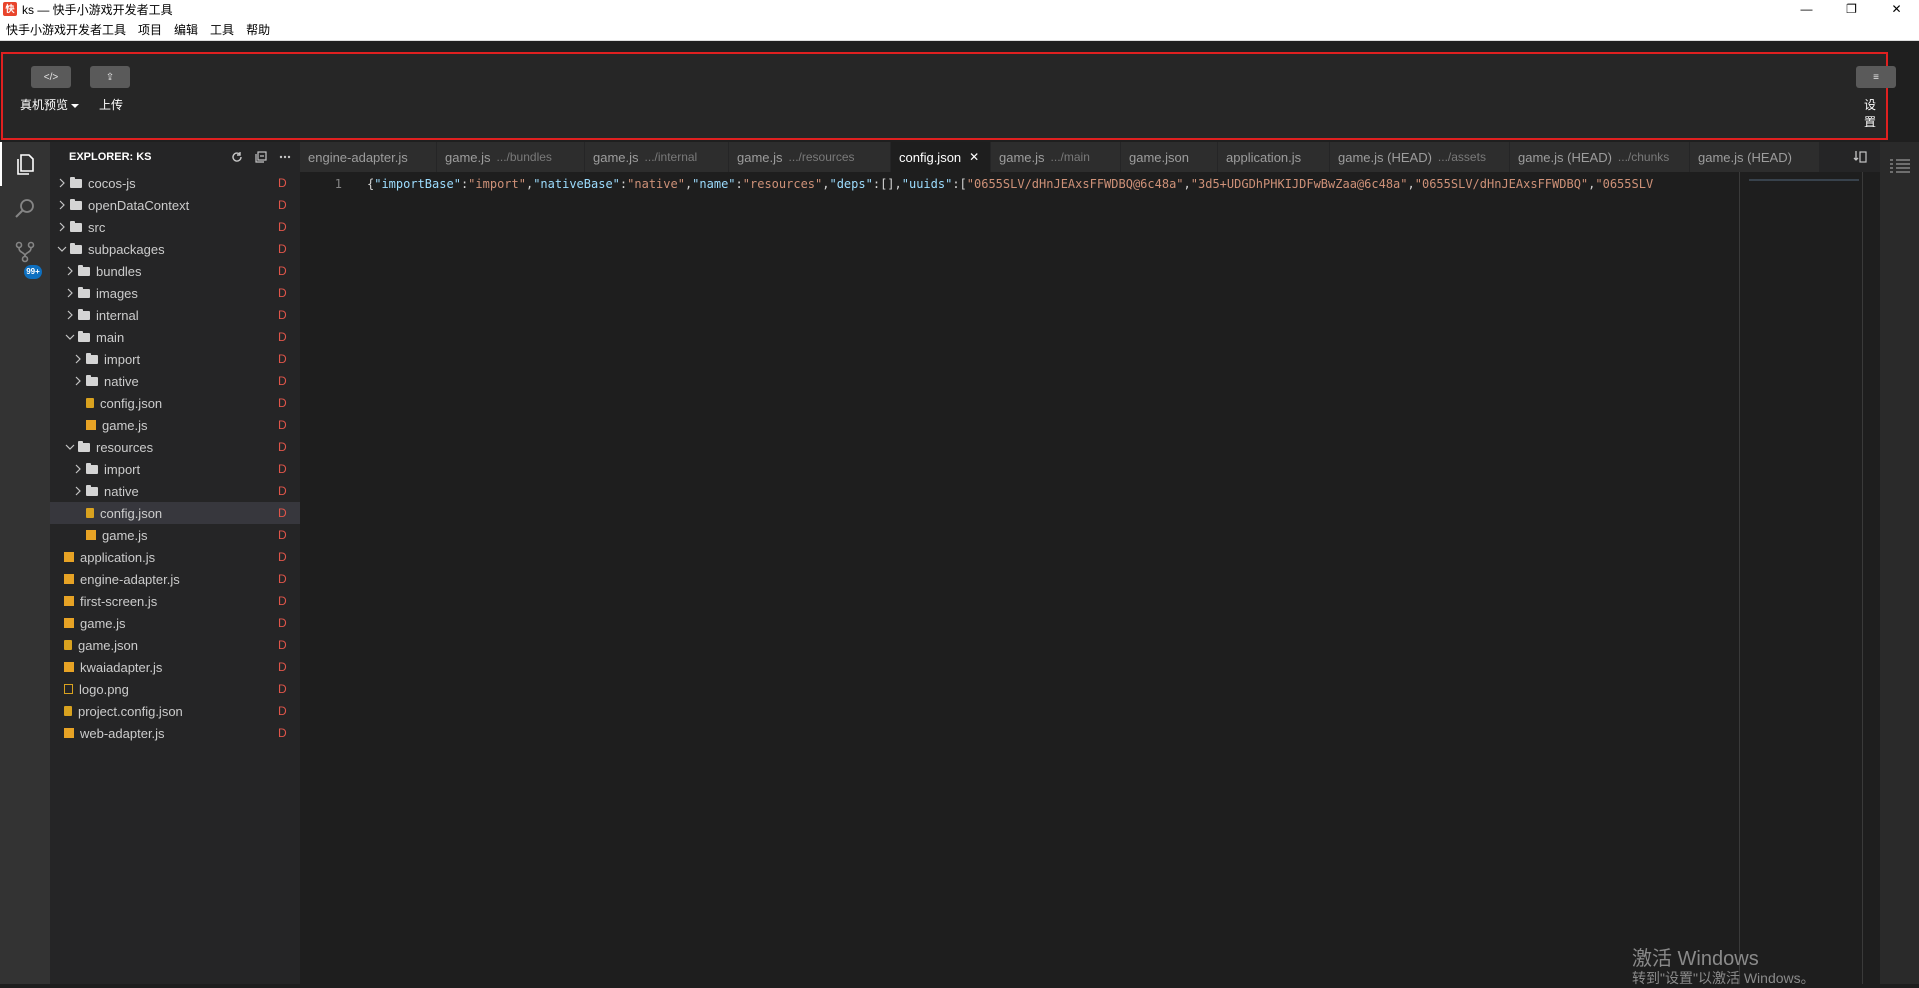 The height and width of the screenshot is (988, 1919). What do you see at coordinates (1876, 77) in the screenshot?
I see `settings-button: ≡` at bounding box center [1876, 77].